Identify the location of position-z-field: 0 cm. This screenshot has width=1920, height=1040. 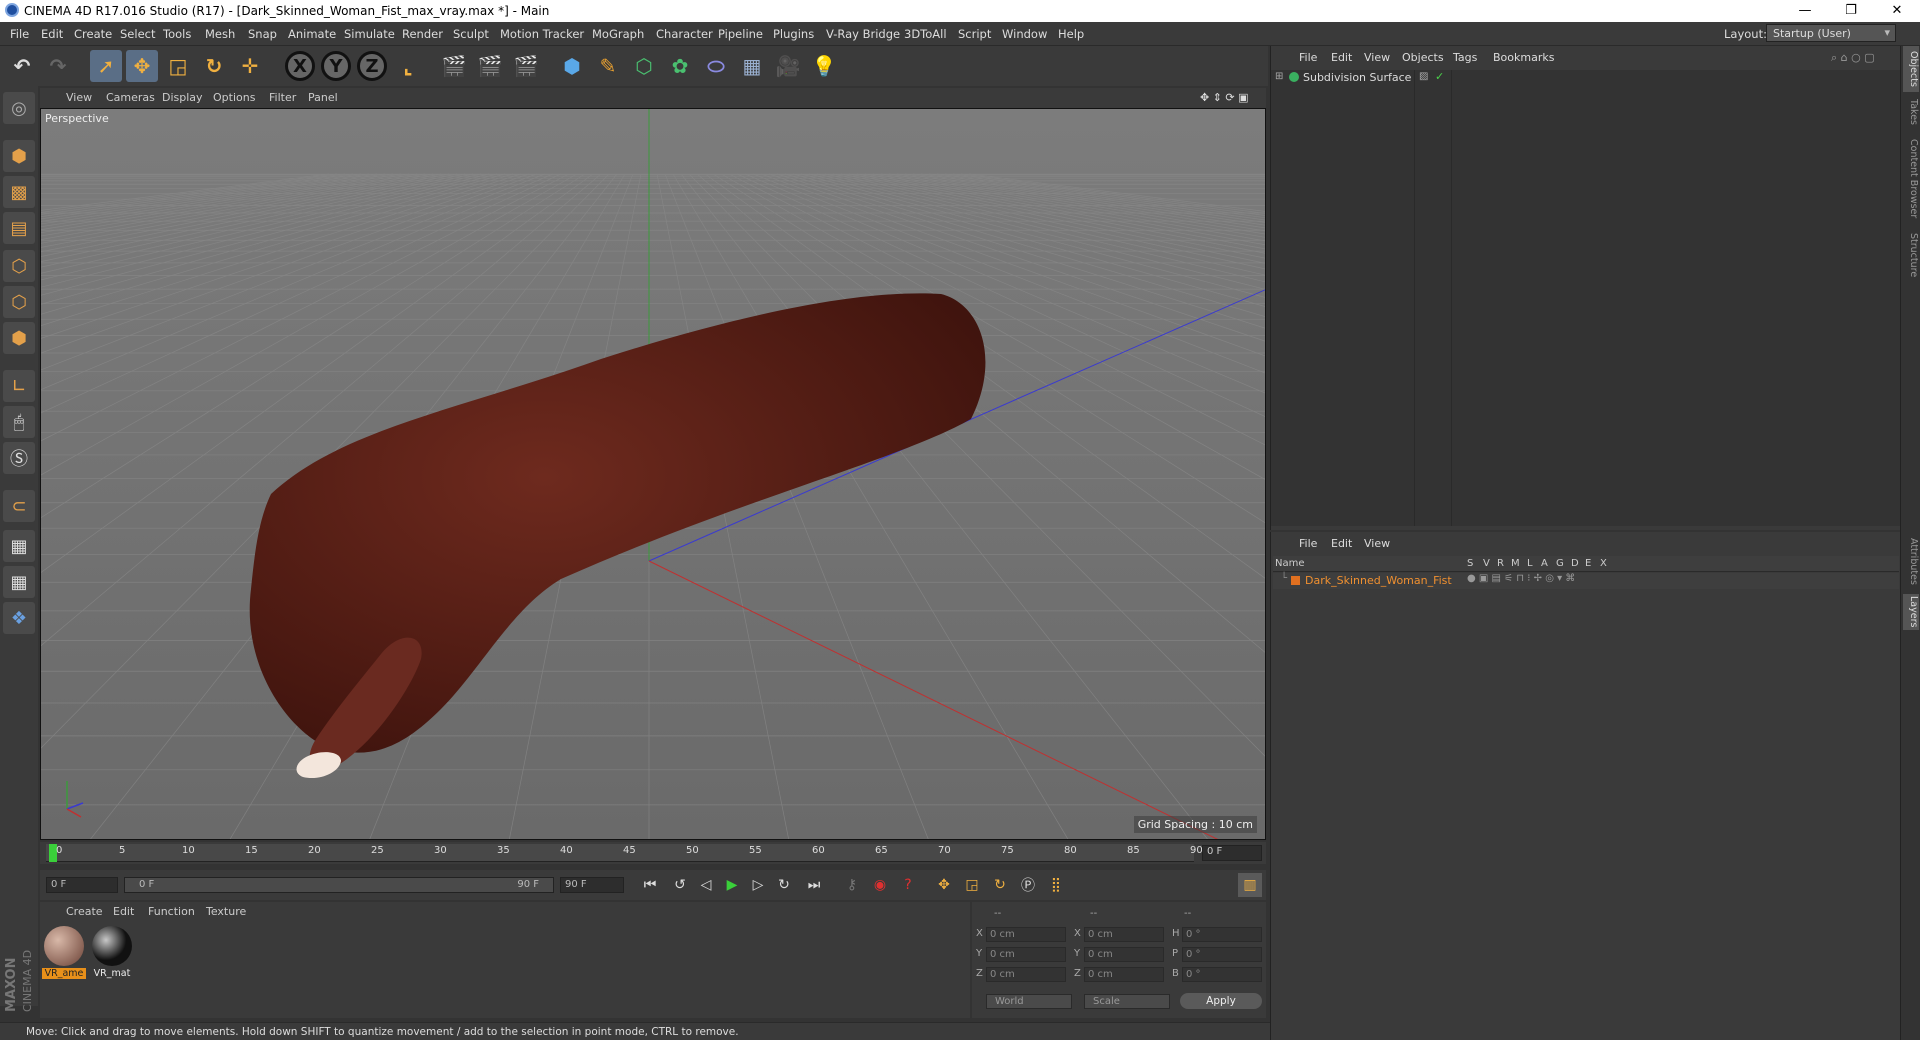
(1026, 974).